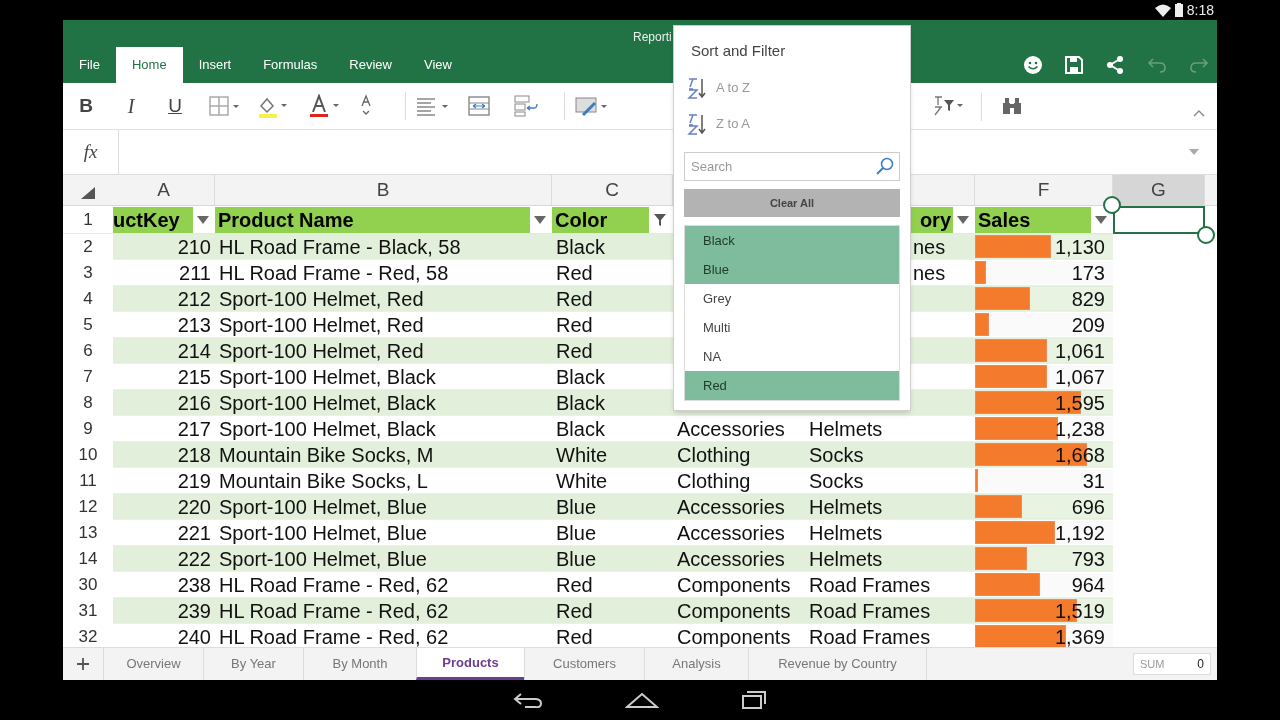  Describe the element at coordinates (1200, 10) in the screenshot. I see `clock-time: 8:18` at that location.